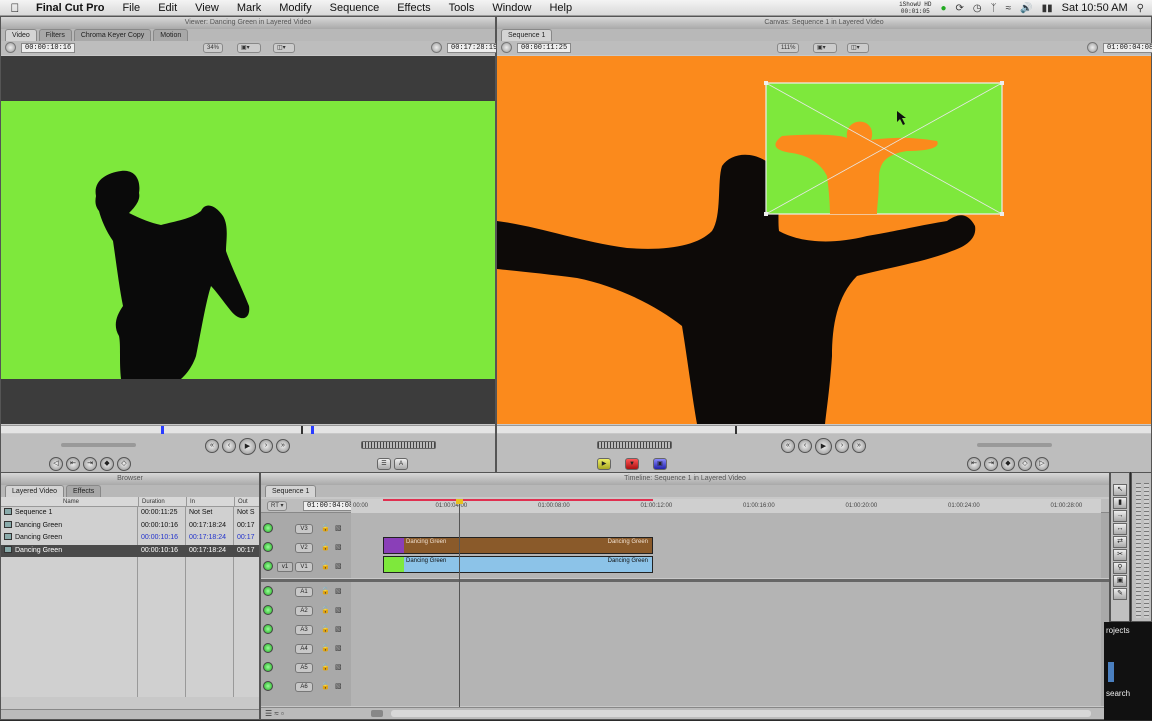 The image size is (1152, 721). What do you see at coordinates (304, 687) in the screenshot?
I see `track-name: A6` at bounding box center [304, 687].